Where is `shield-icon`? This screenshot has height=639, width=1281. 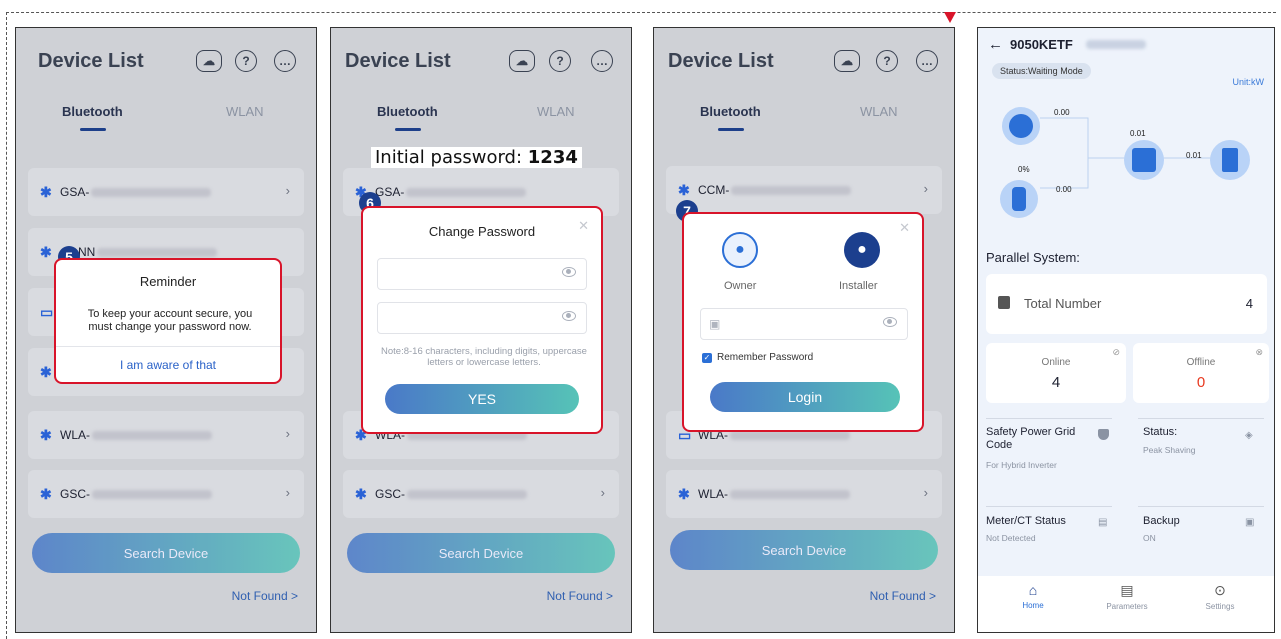 shield-icon is located at coordinates (1103, 434).